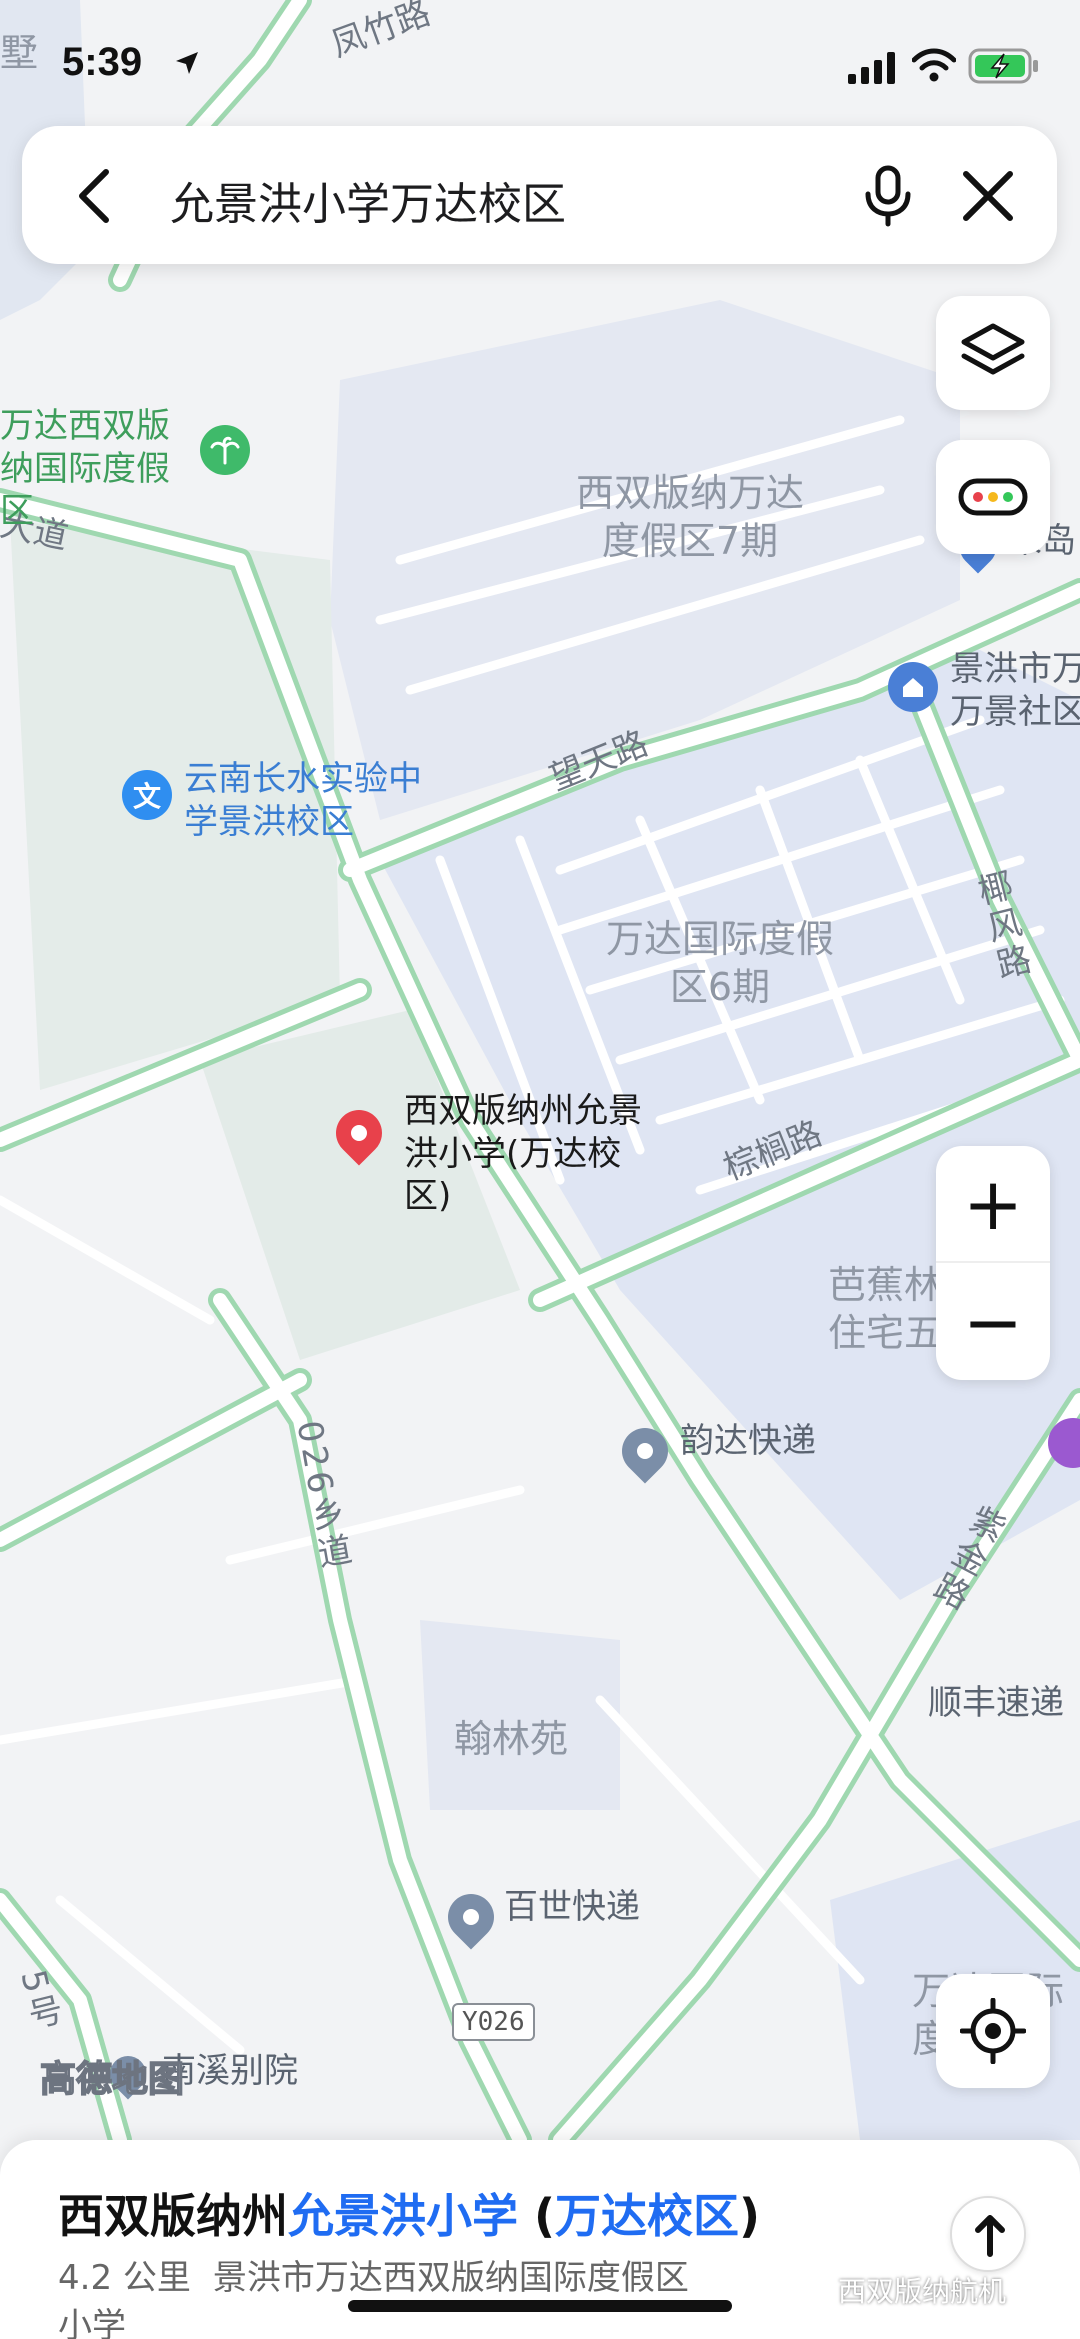  Describe the element at coordinates (540, 2306) in the screenshot. I see `home-indicator` at that location.